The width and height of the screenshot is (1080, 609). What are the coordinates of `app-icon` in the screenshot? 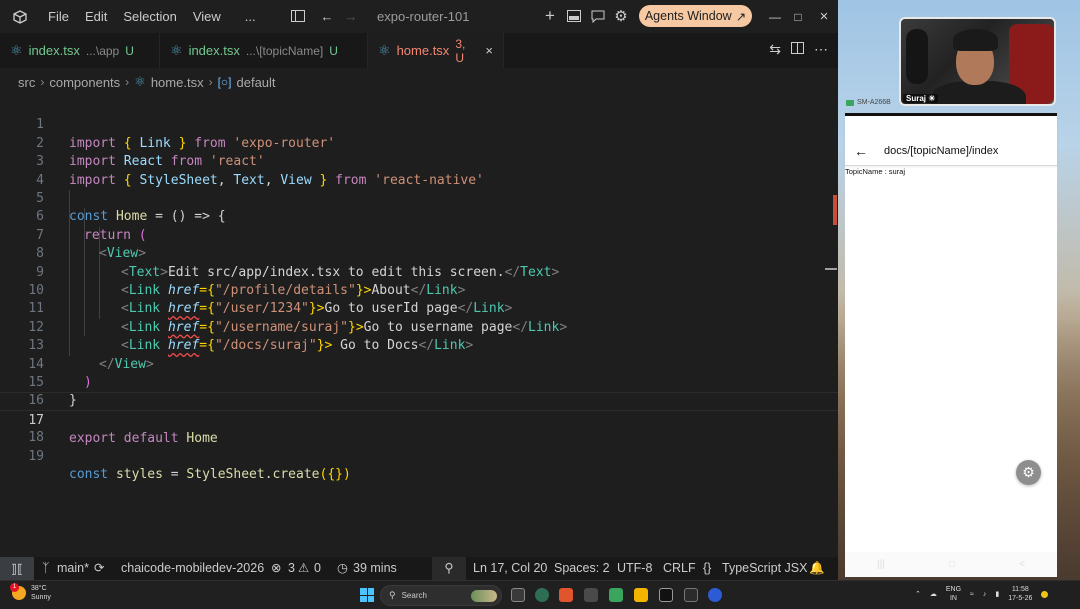 It's located at (591, 595).